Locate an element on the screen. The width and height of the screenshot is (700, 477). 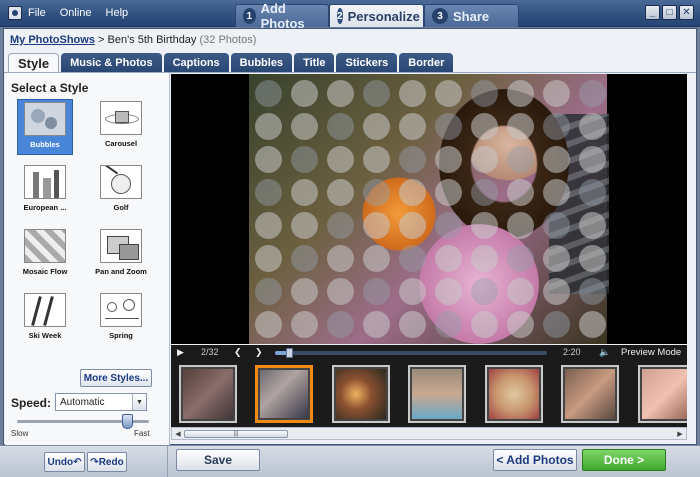
style-pan-and-zoom: Pan and Zoom is located at coordinates (121, 255).